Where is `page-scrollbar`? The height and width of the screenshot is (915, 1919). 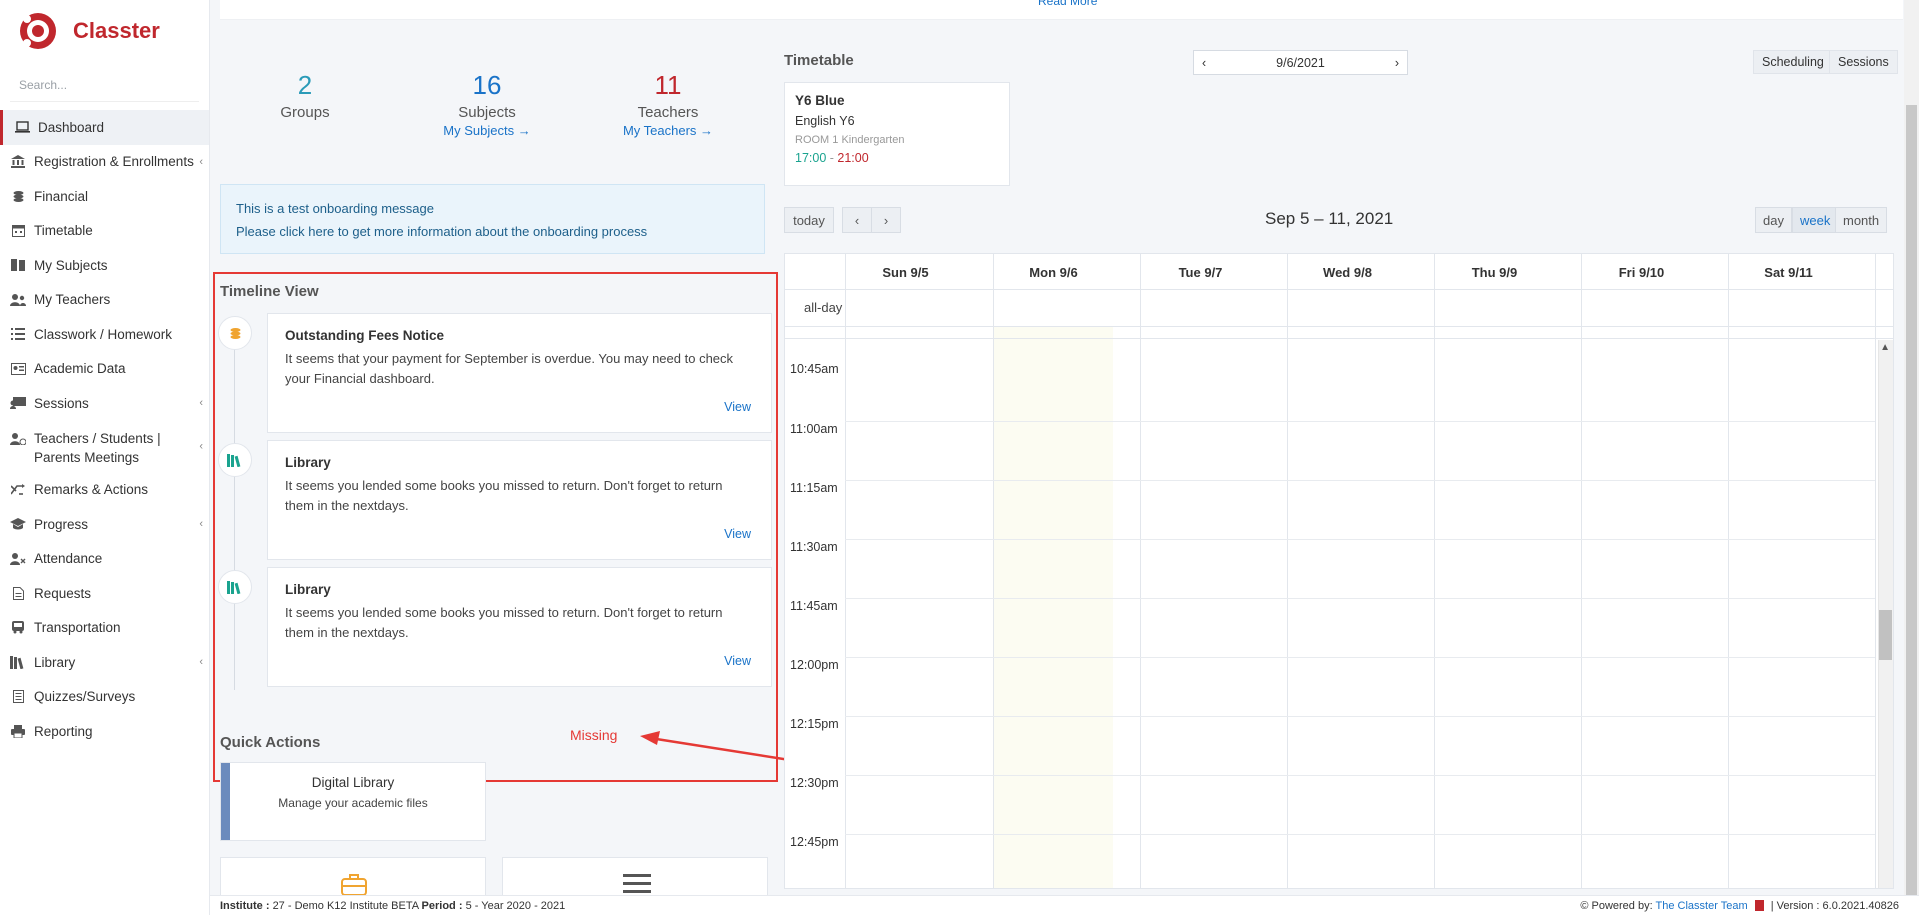
page-scrollbar is located at coordinates (1911, 447).